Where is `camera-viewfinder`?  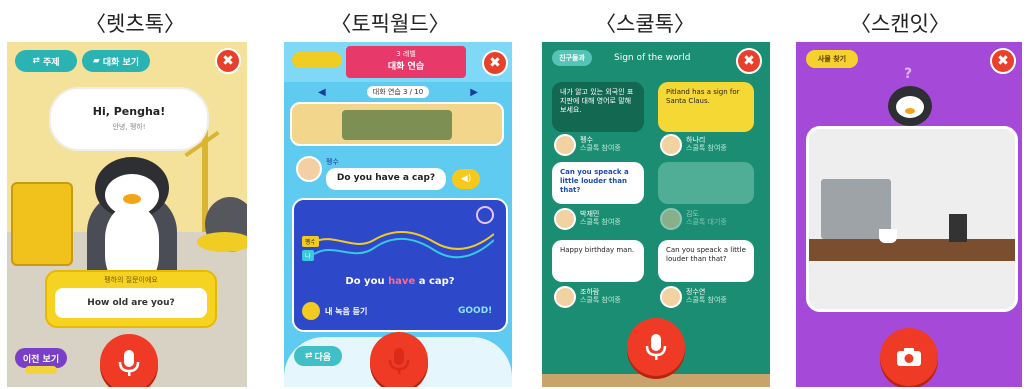 camera-viewfinder is located at coordinates (912, 219).